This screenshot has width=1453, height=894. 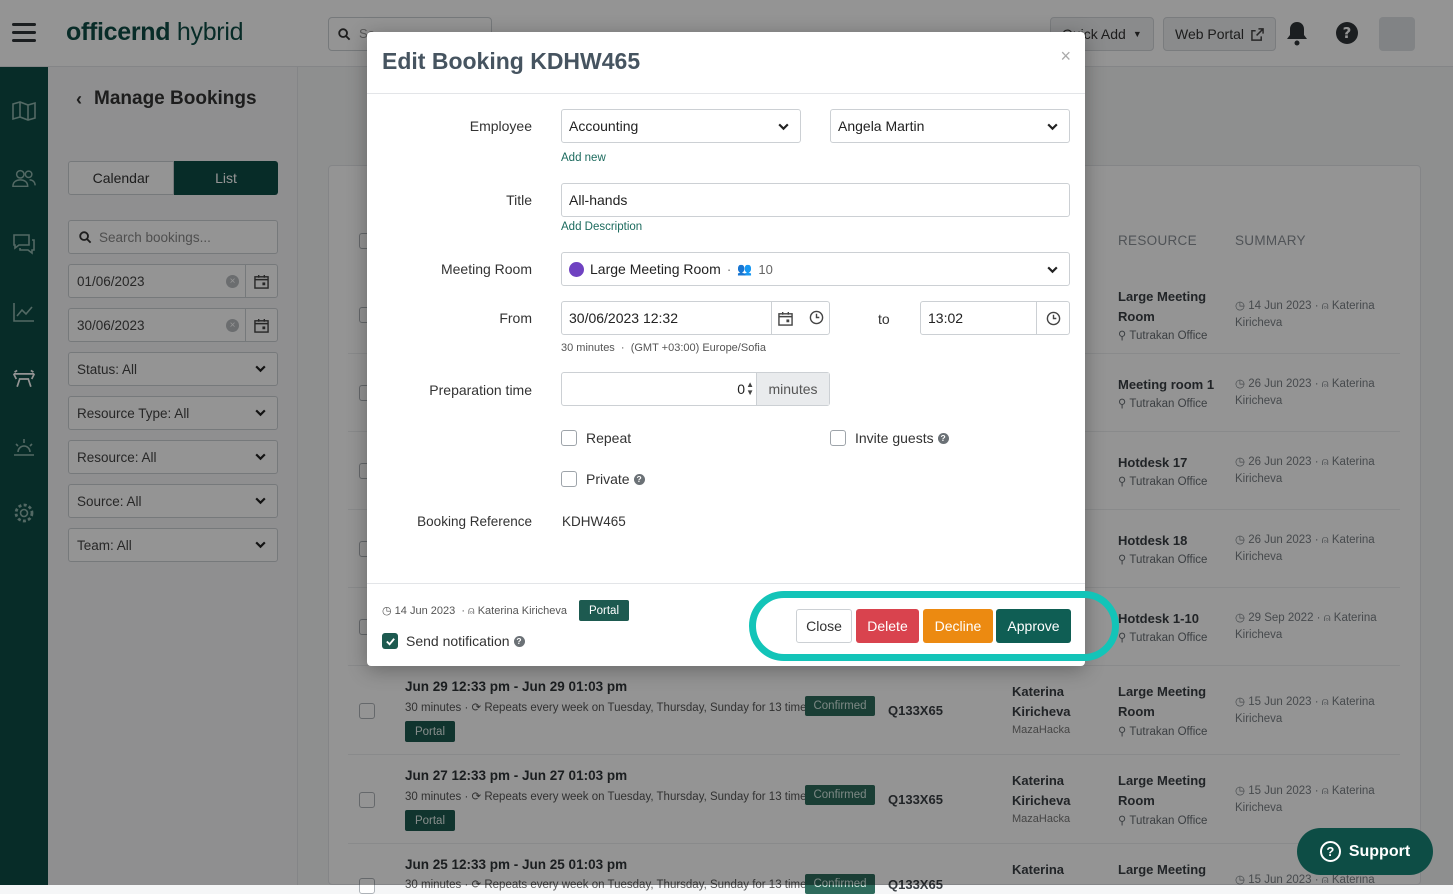 I want to click on invite-guests-checkbox, so click(x=838, y=438).